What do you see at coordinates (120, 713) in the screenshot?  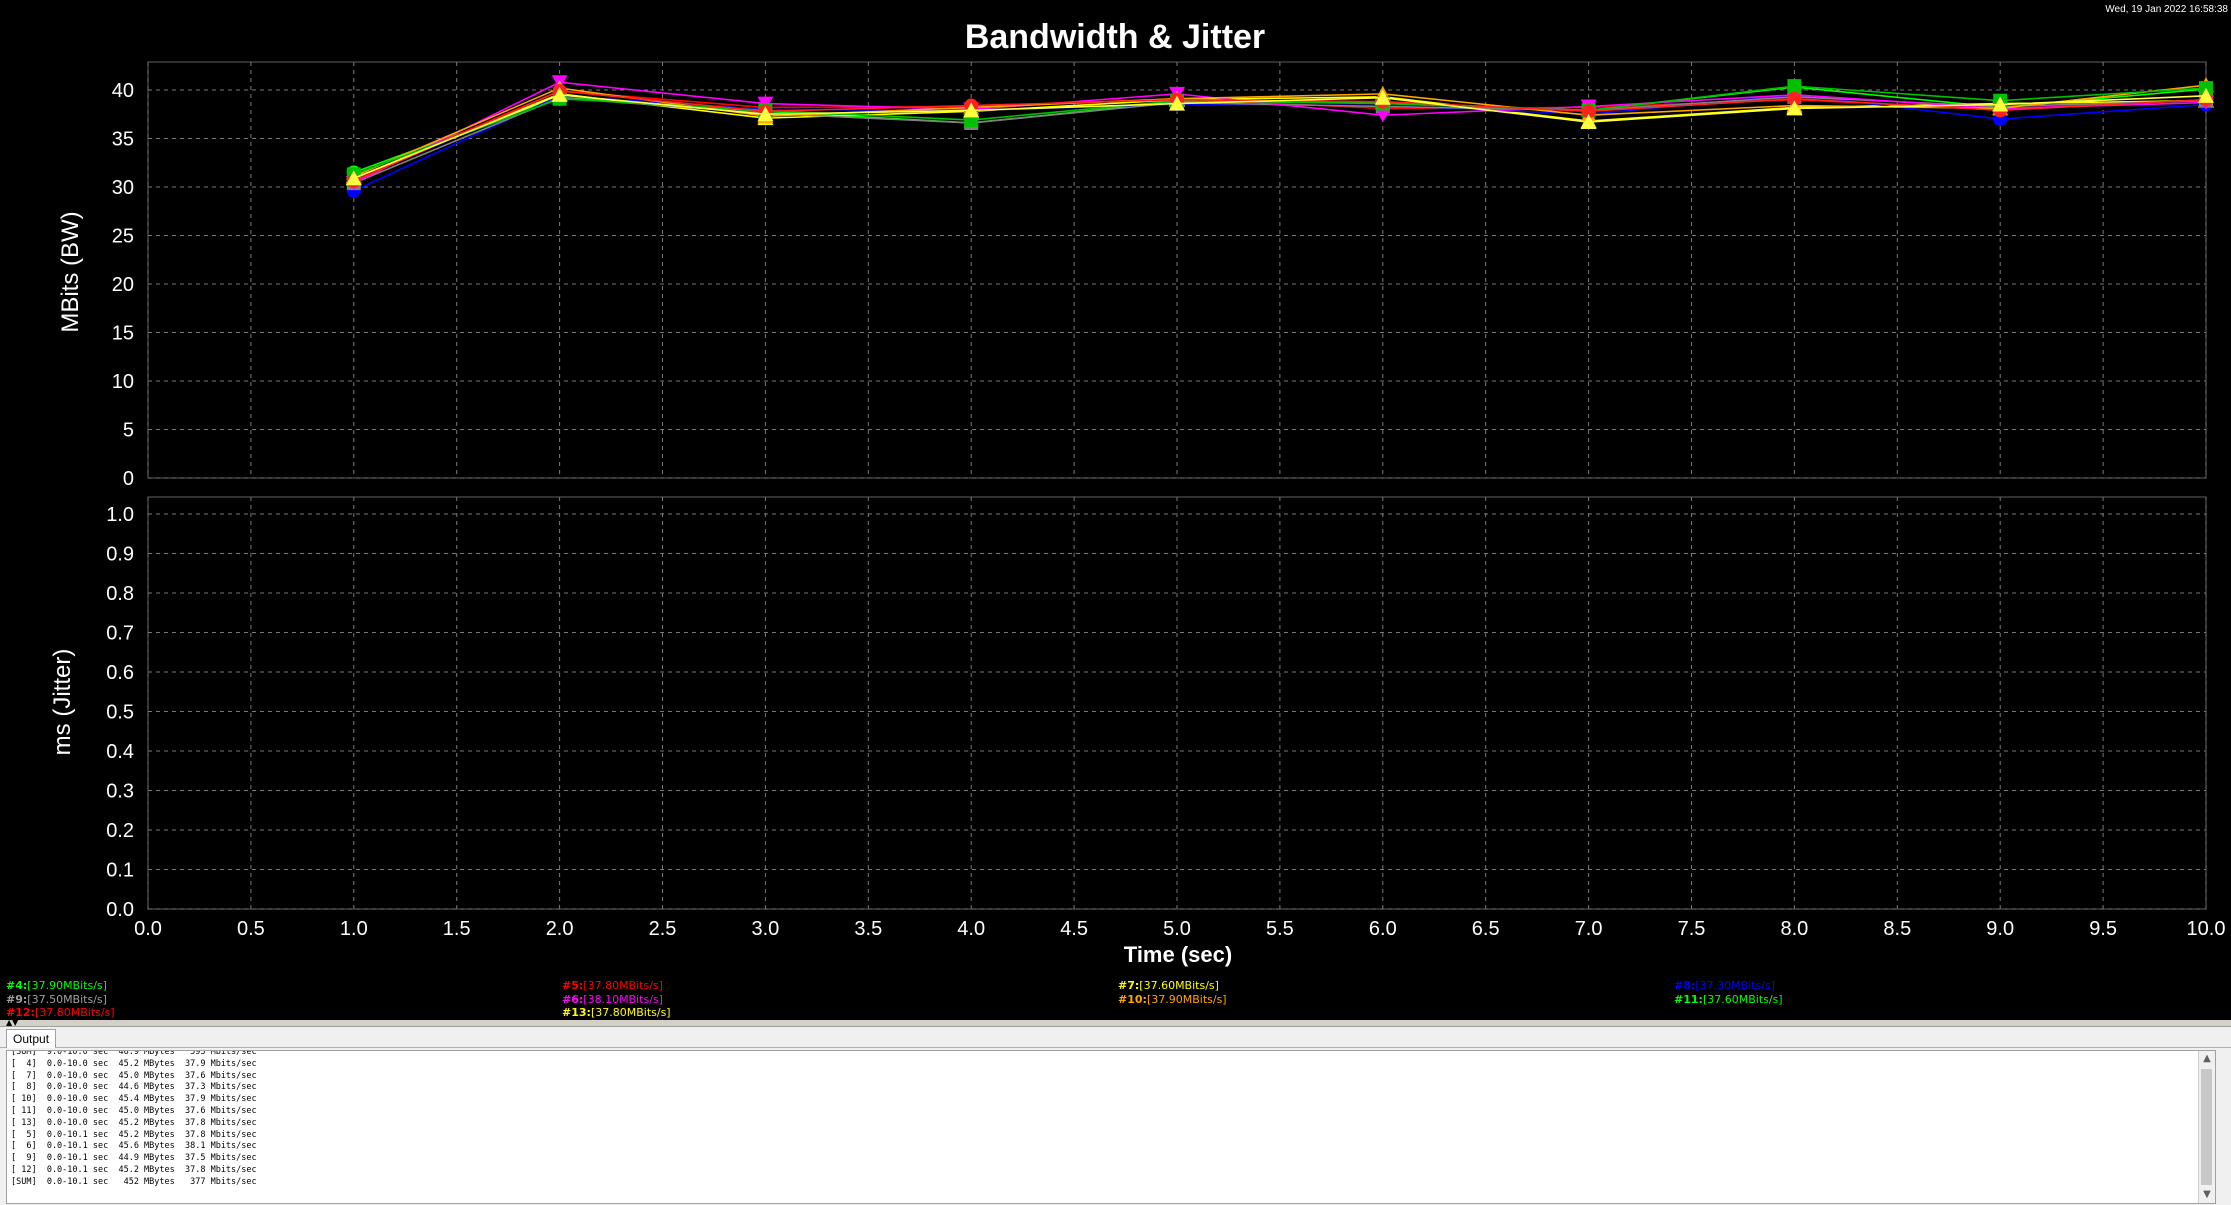 I see `jitter-y-tick-label: 0.5` at bounding box center [120, 713].